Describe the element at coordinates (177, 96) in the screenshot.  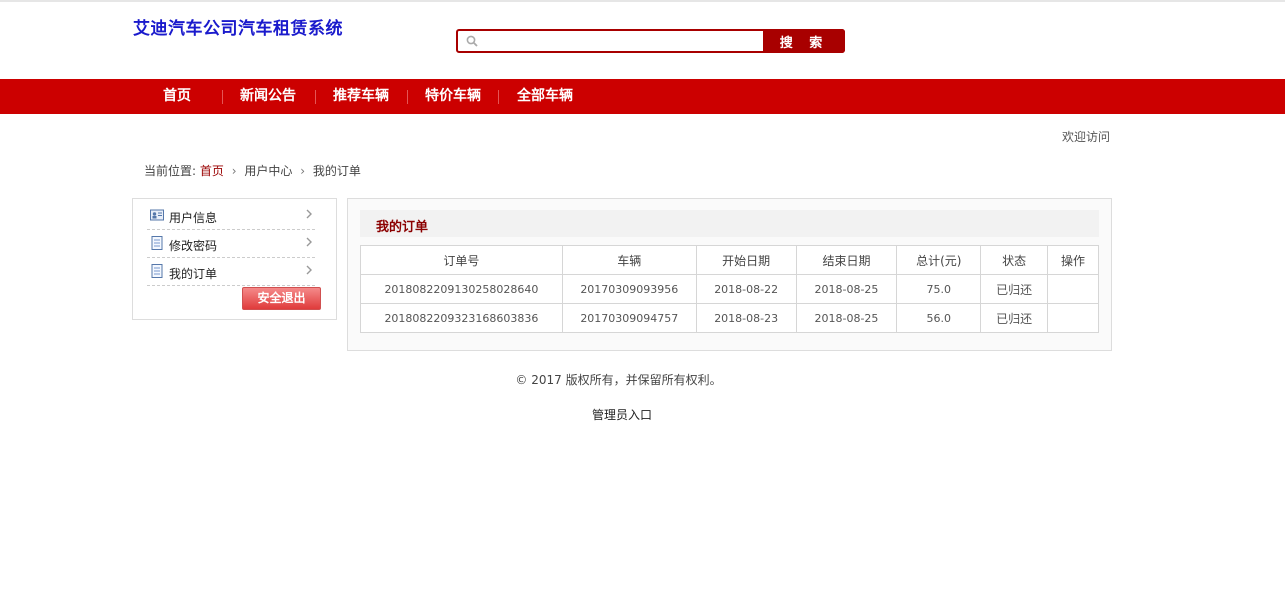
I see `nav-item-home: 首页` at that location.